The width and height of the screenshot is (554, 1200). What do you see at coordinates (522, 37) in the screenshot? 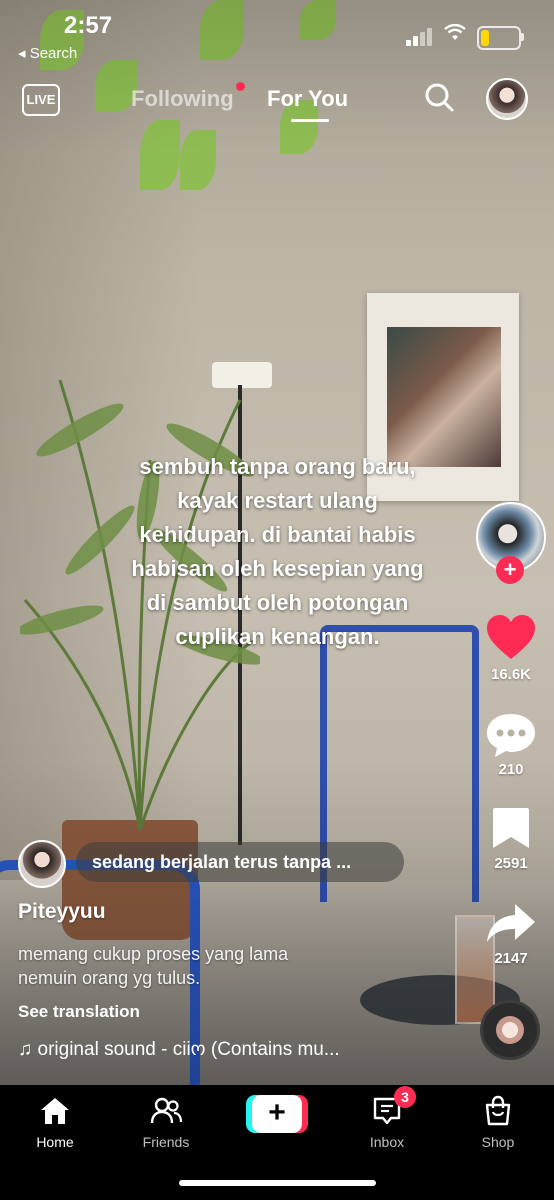
I see `battery-tip` at bounding box center [522, 37].